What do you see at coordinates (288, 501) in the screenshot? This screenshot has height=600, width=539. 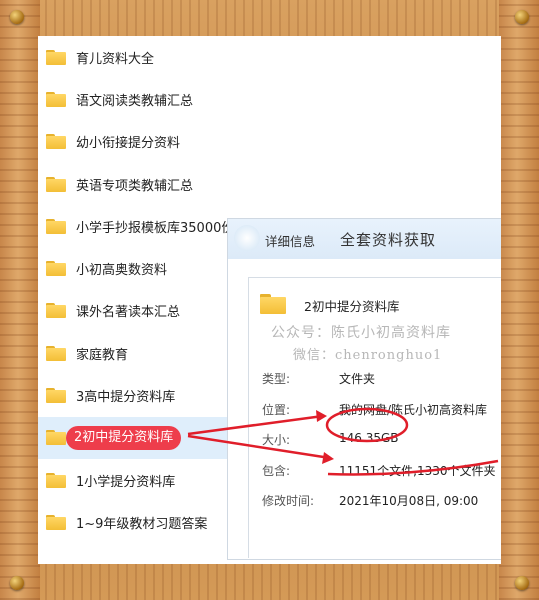 I see `modified-label: 修改时间:` at bounding box center [288, 501].